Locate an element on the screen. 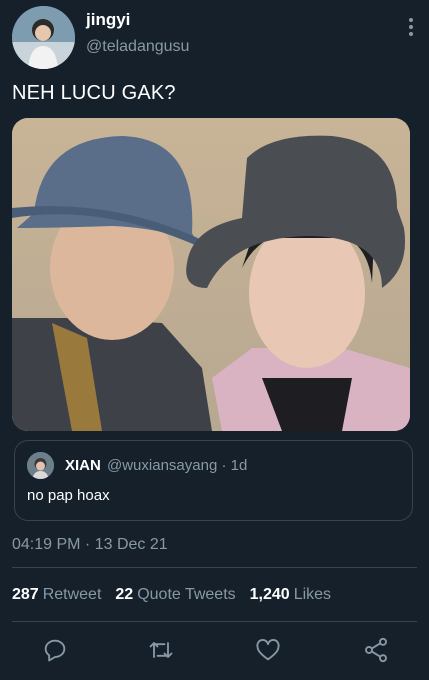  likes-stat: 1,240 Likes is located at coordinates (297, 594).